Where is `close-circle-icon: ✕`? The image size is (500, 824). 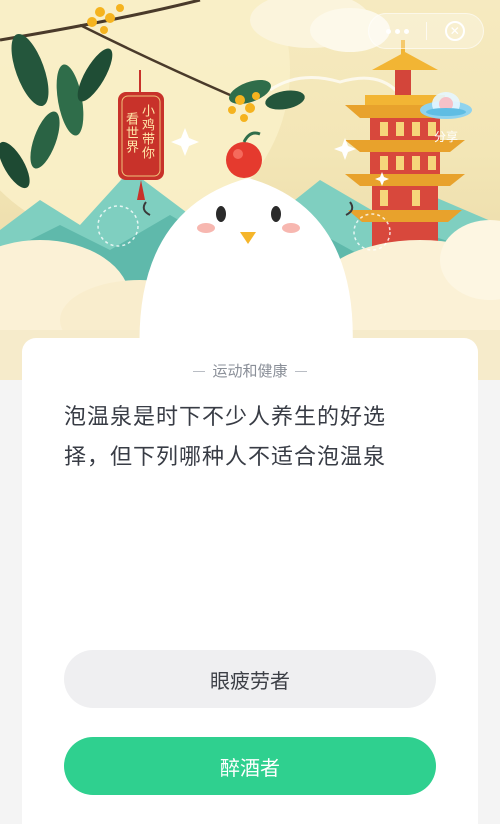 close-circle-icon: ✕ is located at coordinates (454, 31).